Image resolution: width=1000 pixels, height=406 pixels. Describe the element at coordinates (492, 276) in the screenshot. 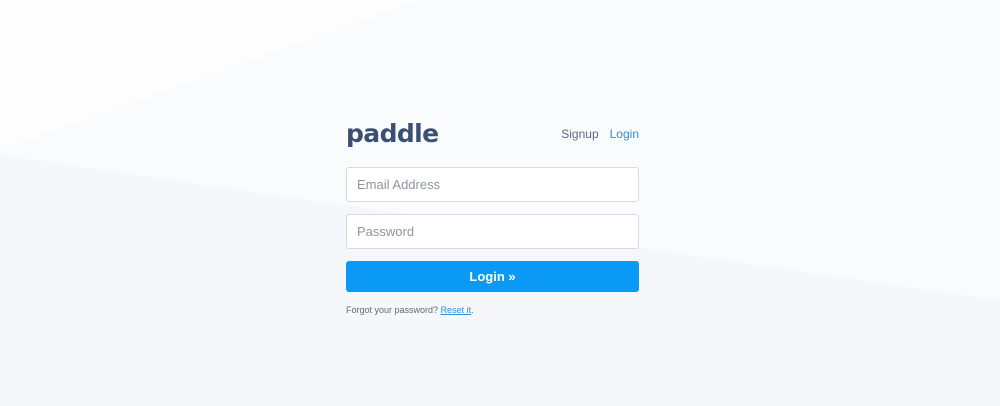

I see `login-button: Login »` at that location.